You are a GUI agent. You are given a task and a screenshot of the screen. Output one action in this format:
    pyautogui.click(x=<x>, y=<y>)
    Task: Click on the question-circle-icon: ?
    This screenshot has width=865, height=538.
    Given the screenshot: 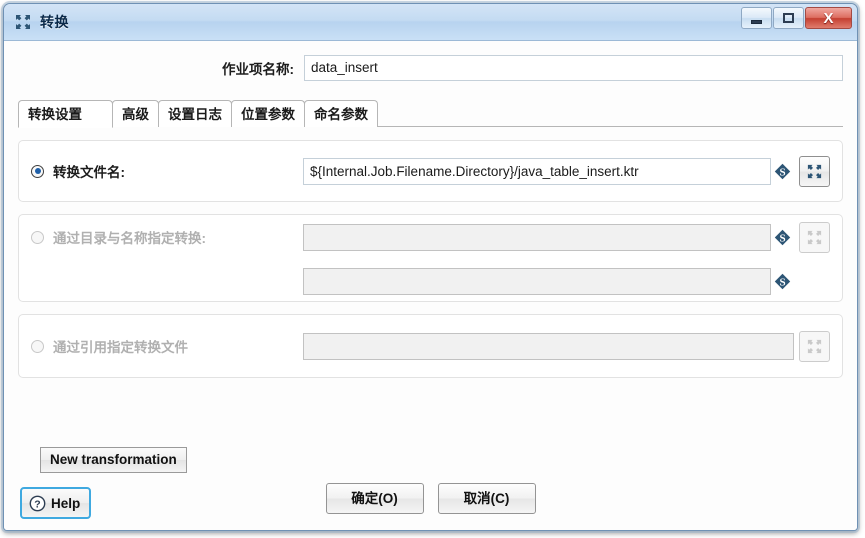 What is the action you would take?
    pyautogui.click(x=37, y=503)
    